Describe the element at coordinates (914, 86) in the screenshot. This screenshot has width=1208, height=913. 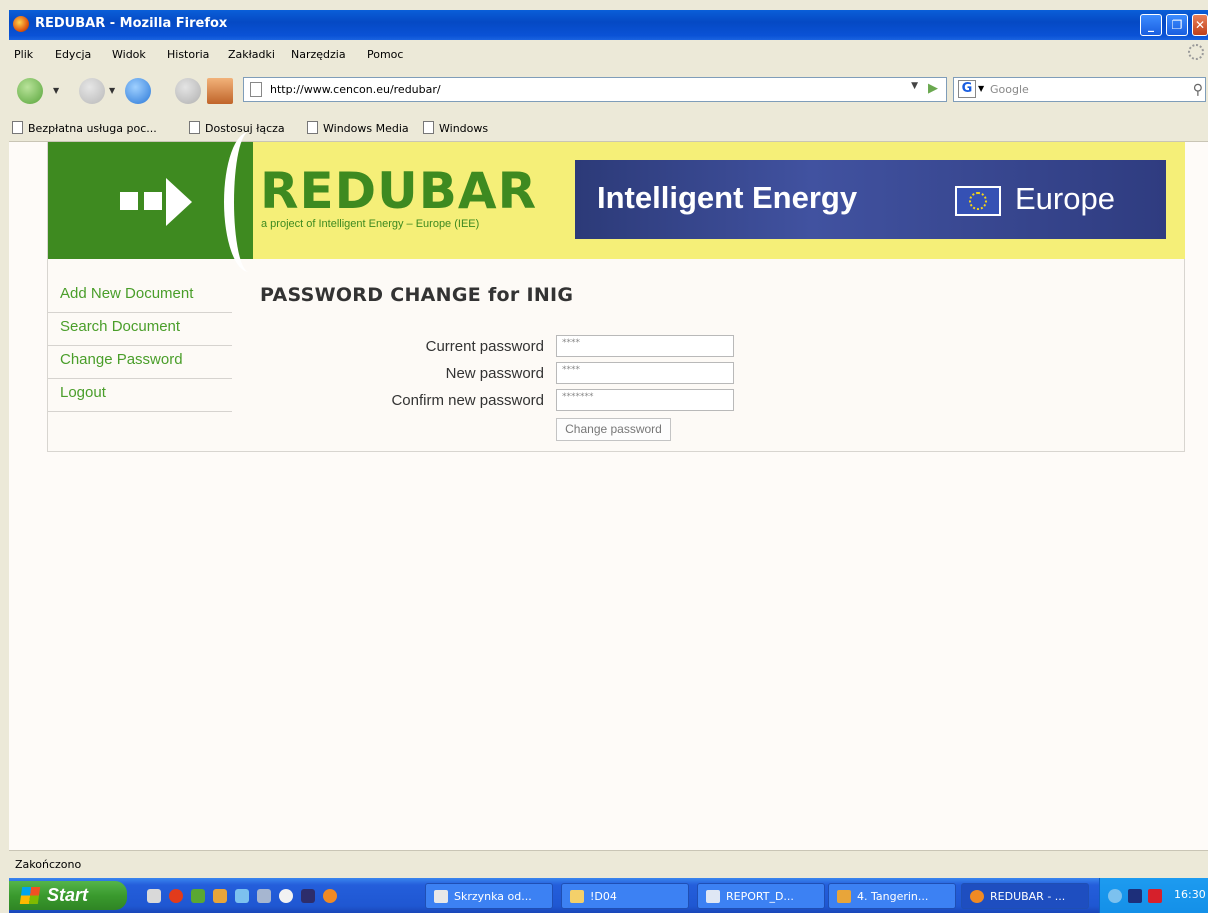
I see `url-dropdown-icon: ▼` at that location.